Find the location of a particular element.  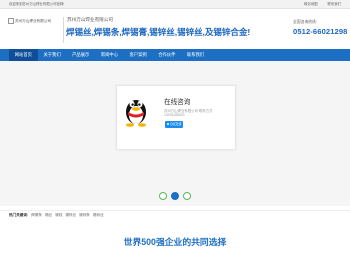

main-nav: 网站首页 关于我们 产品展示 新闻中心 客户案例 合作伙伴 联系我们 is located at coordinates (175, 55).